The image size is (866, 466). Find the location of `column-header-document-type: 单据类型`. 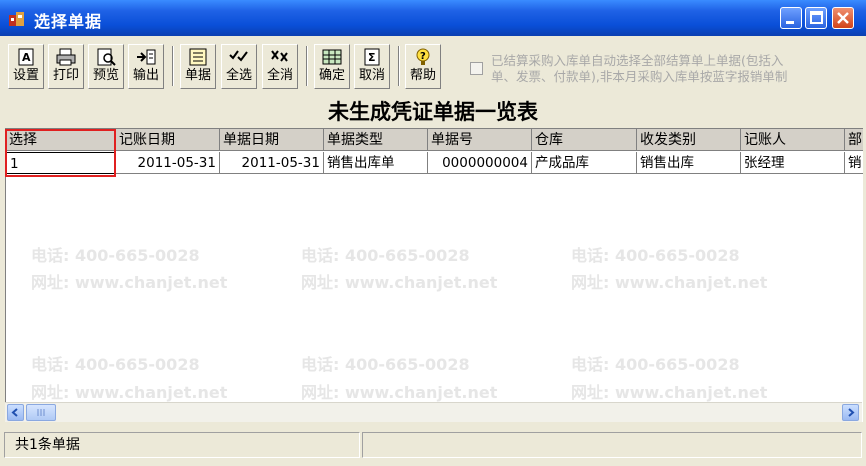

column-header-document-type: 单据类型 is located at coordinates (376, 140).